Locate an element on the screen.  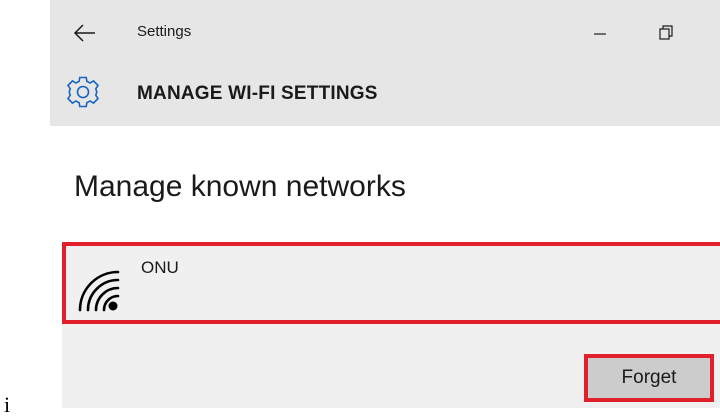
stray-text: i is located at coordinates (7, 404).